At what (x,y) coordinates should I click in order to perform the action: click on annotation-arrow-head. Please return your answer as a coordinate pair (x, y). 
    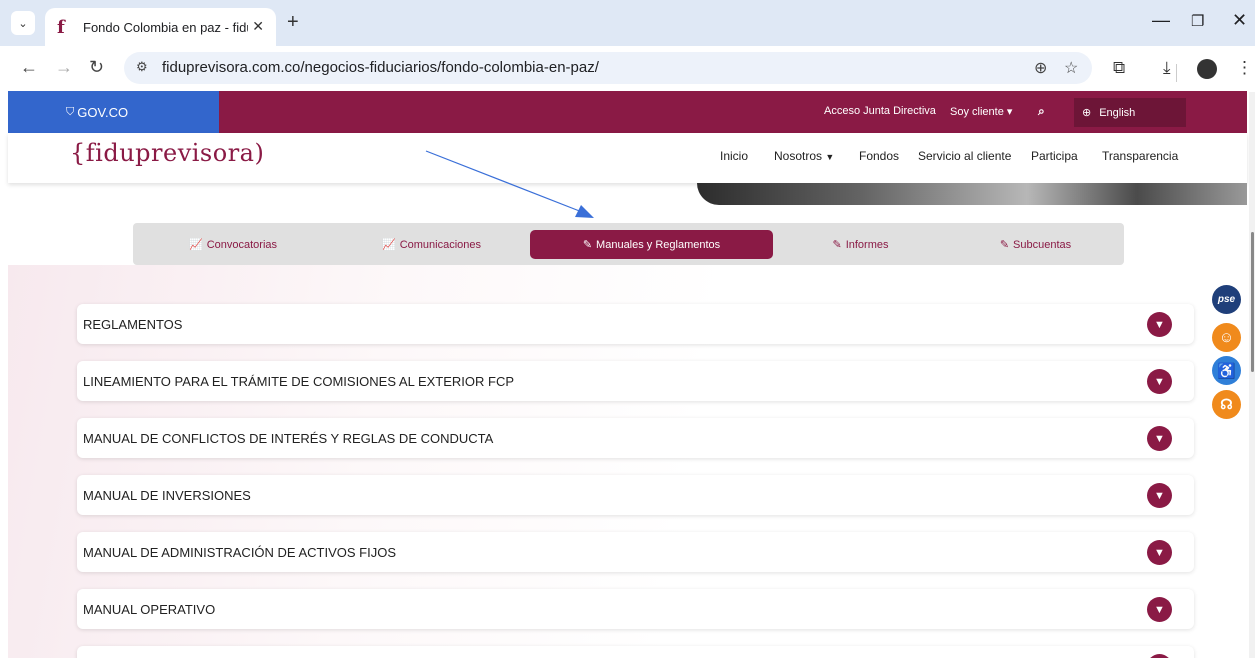
    Looking at the image, I should click on (584, 211).